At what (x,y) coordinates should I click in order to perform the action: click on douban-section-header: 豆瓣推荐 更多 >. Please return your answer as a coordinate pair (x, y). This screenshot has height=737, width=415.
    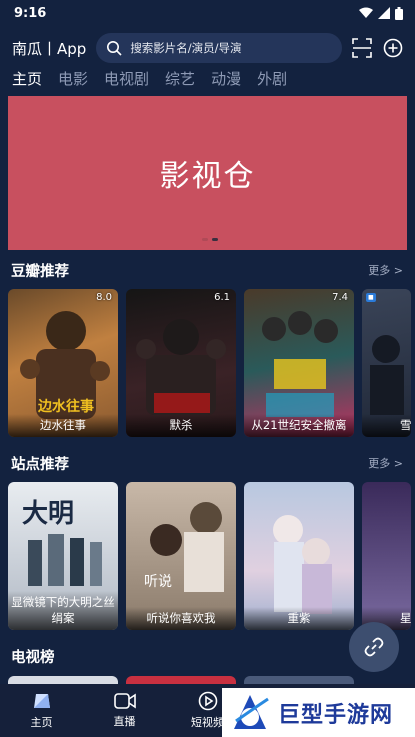
    Looking at the image, I should click on (207, 270).